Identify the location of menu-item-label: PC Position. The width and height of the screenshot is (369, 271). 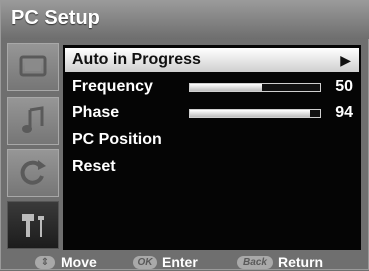
(117, 139).